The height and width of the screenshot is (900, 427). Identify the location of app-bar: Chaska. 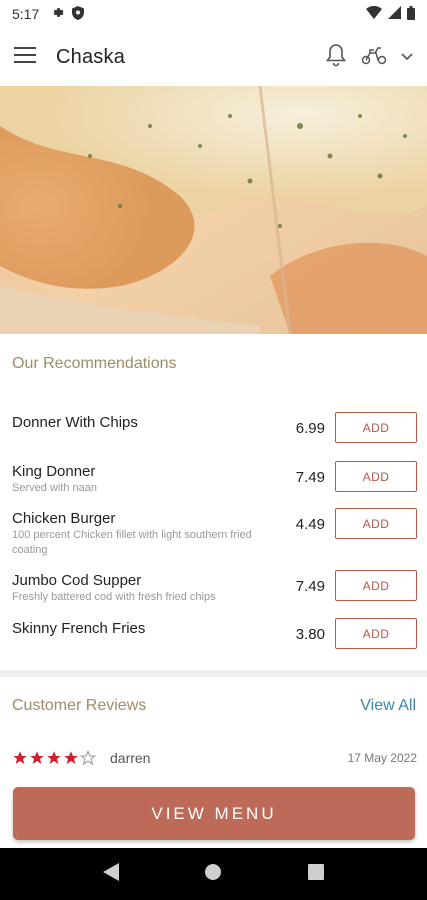
(213, 57).